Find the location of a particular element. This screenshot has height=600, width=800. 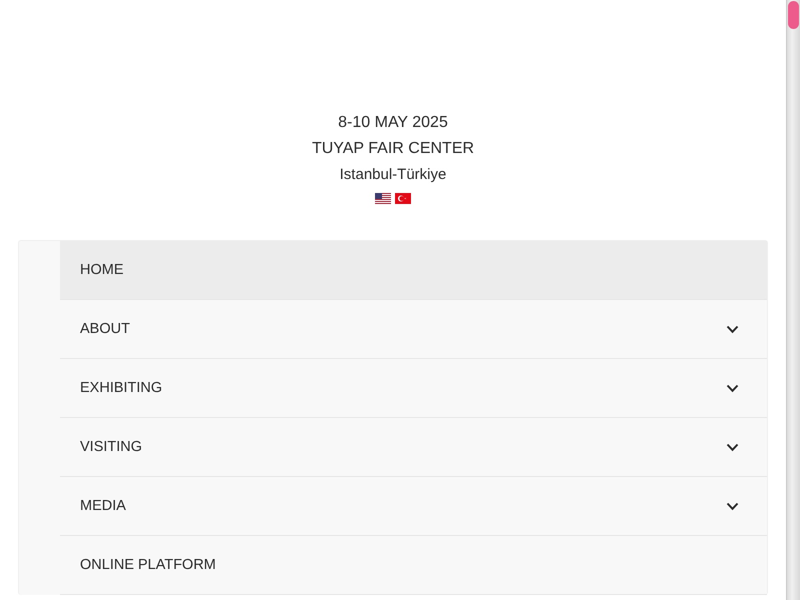

us-flag-icon is located at coordinates (383, 198).